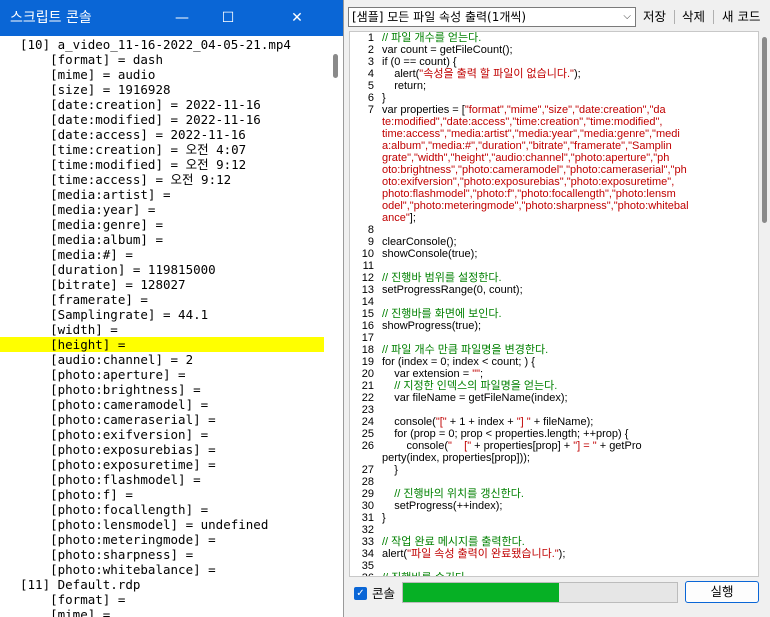  I want to click on maximize-icon: ☐, so click(228, 18).